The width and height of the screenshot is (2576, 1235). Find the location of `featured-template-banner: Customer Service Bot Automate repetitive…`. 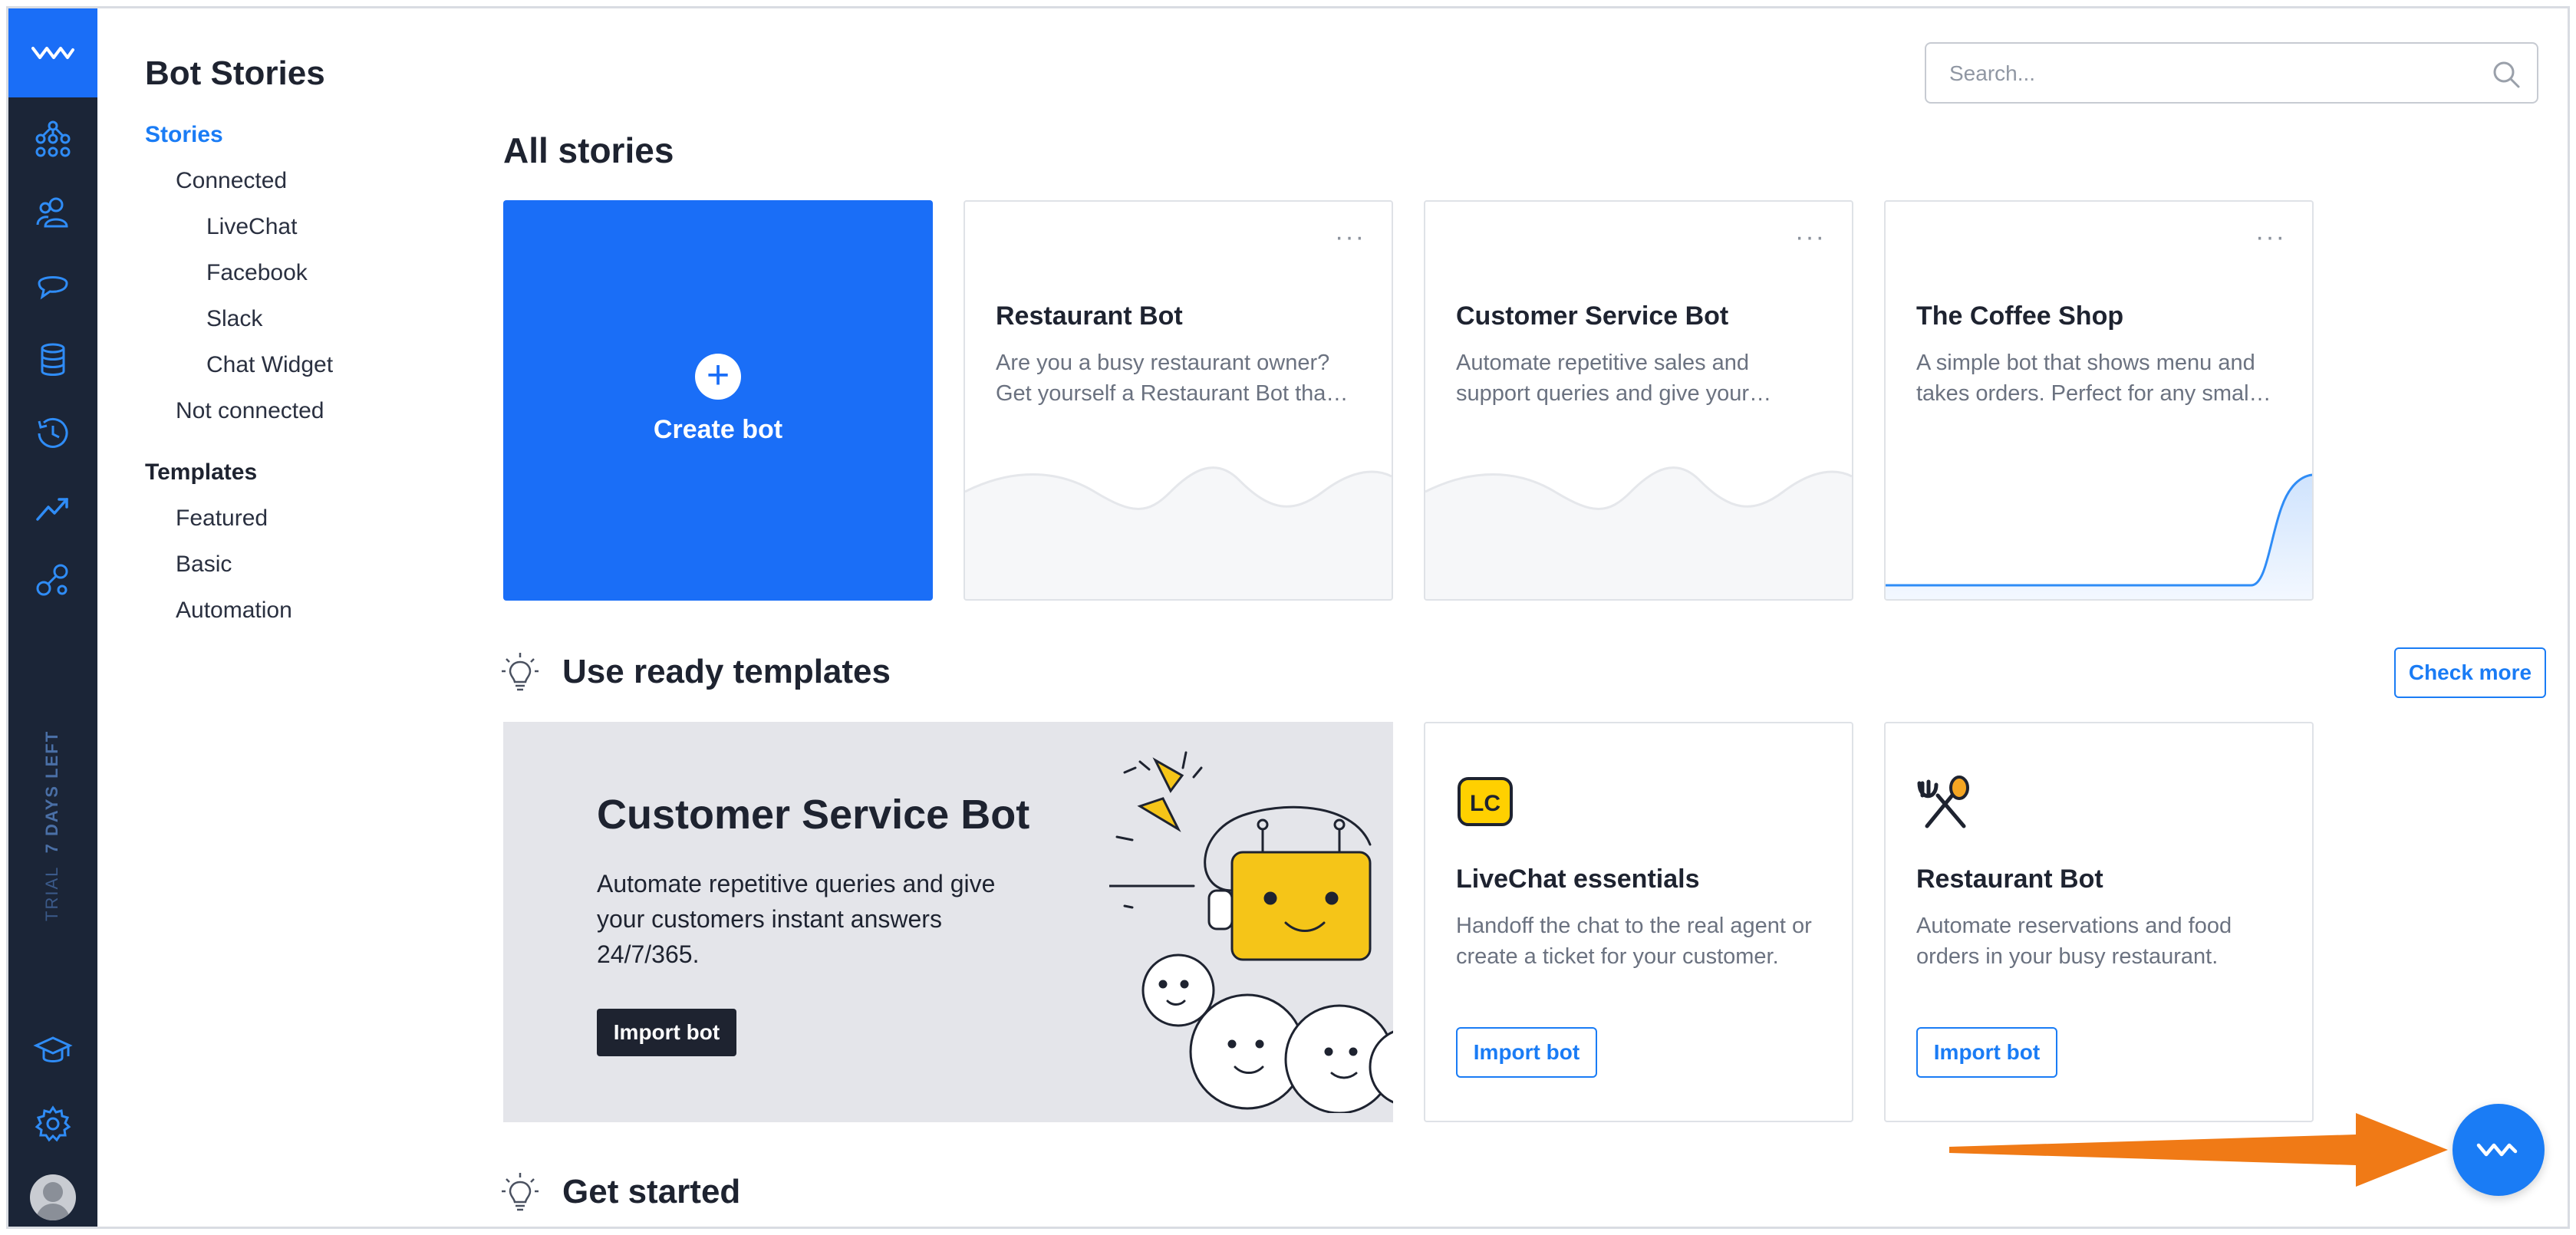

featured-template-banner: Customer Service Bot Automate repetitive… is located at coordinates (948, 922).